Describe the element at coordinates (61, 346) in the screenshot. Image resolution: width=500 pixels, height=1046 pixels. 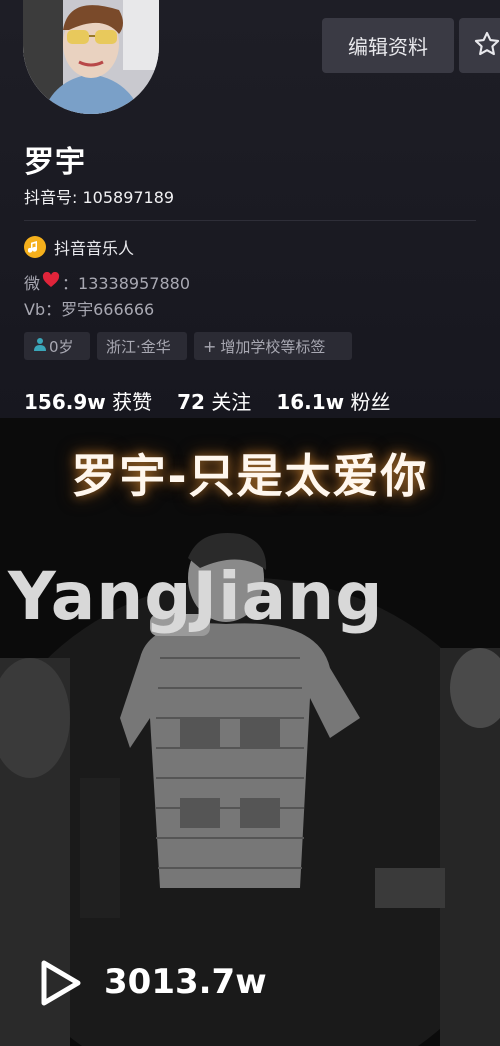
I see `age-label: 0岁` at that location.